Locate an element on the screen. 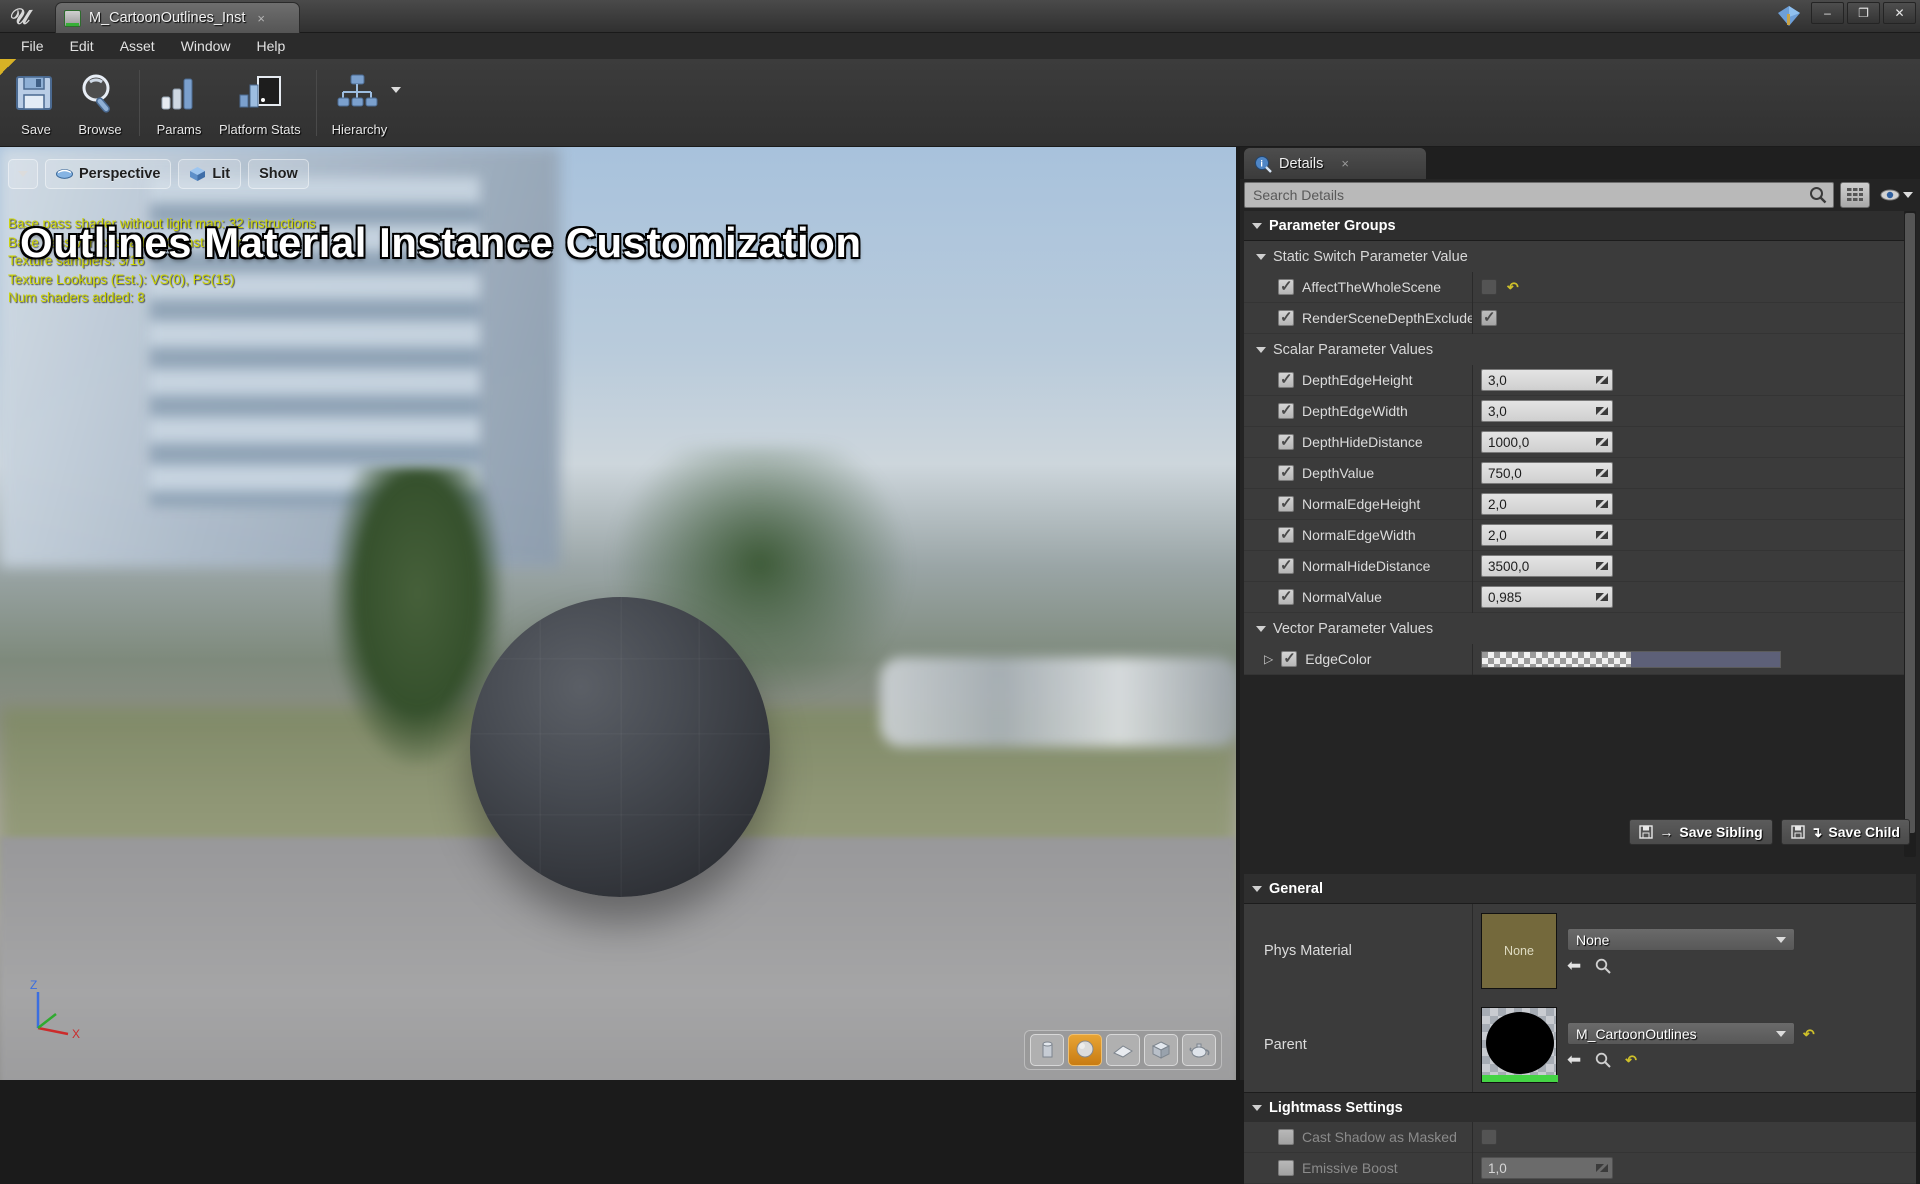 The height and width of the screenshot is (1184, 1920). phys-material-thumbnail: None is located at coordinates (1519, 951).